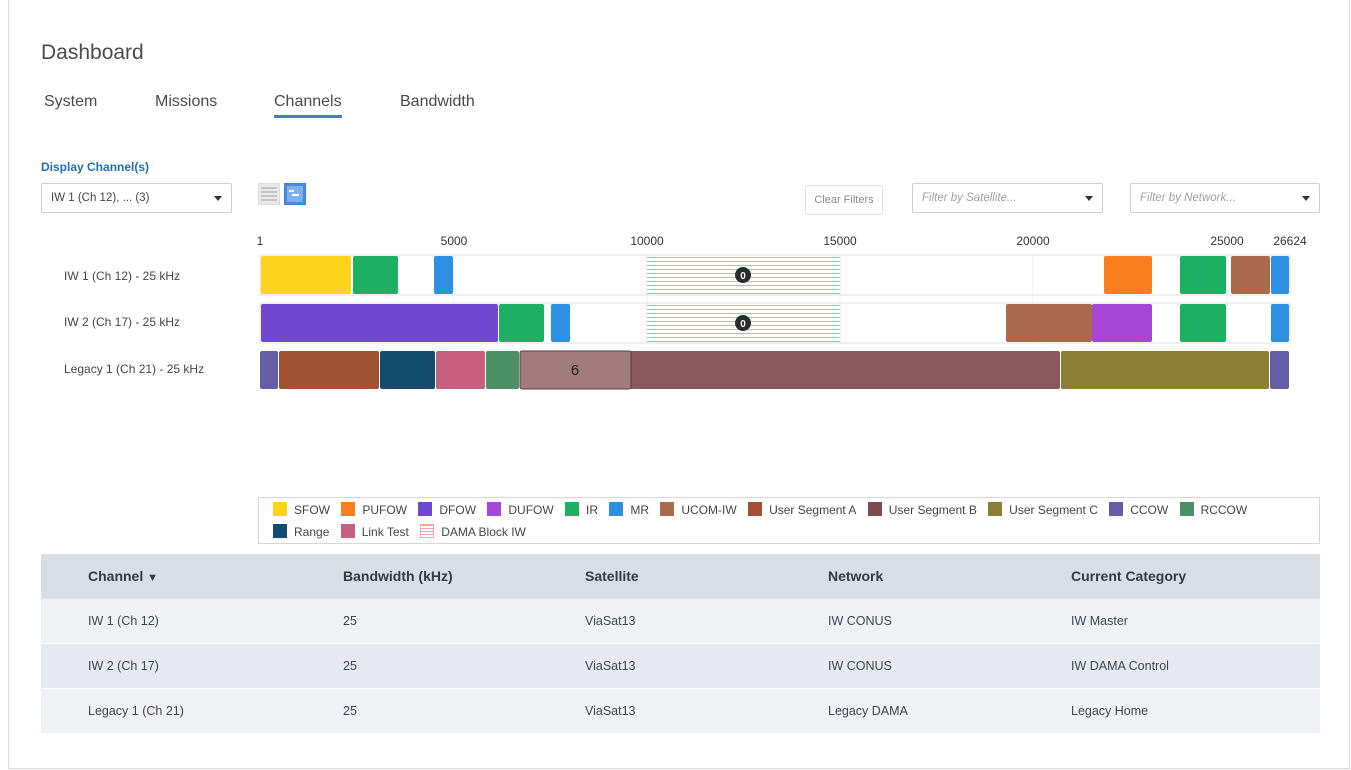 Image resolution: width=1351 pixels, height=770 pixels. Describe the element at coordinates (612, 576) in the screenshot. I see `column-header-satellite: Satellite` at that location.